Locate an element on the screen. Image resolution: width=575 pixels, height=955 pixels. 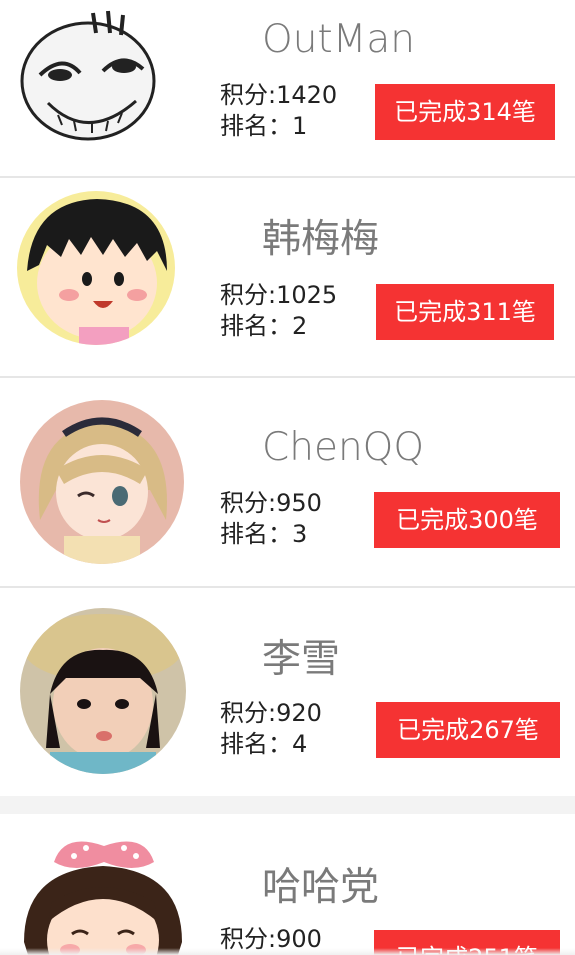
rank-text: 排名：4 is located at coordinates (263, 744).